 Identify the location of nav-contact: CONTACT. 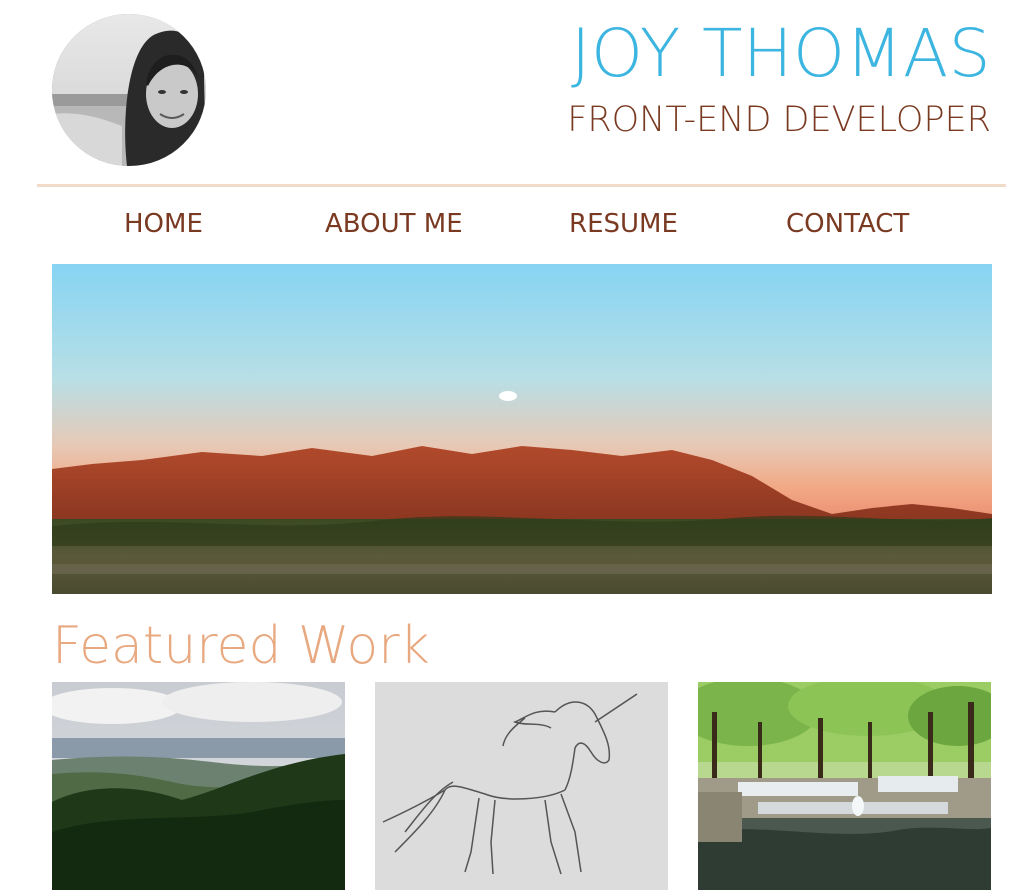
(847, 224).